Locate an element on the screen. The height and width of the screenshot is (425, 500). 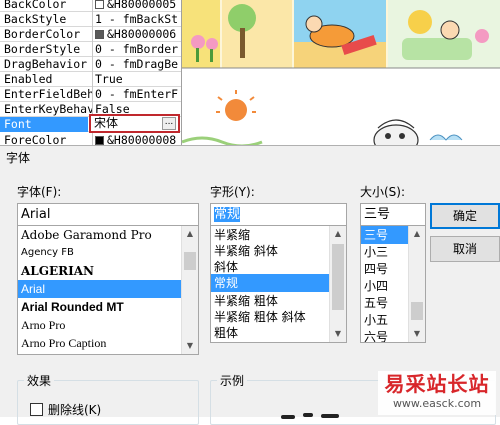
style-list-scrollbar: ▲ ▼ is located at coordinates (337, 284).